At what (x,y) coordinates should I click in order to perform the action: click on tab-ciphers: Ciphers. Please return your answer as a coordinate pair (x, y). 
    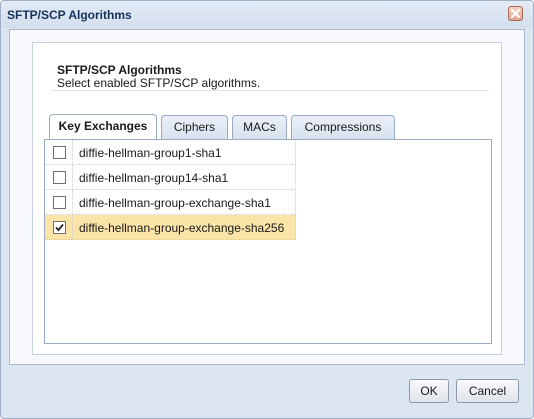
    Looking at the image, I should click on (194, 127).